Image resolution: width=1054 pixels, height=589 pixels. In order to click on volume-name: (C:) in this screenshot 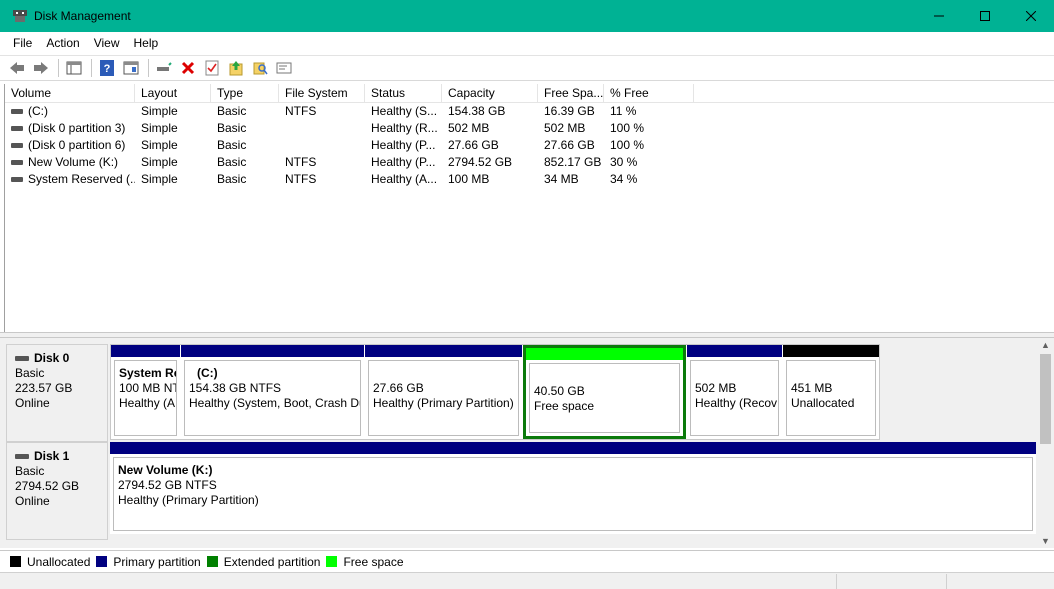, I will do `click(38, 111)`.